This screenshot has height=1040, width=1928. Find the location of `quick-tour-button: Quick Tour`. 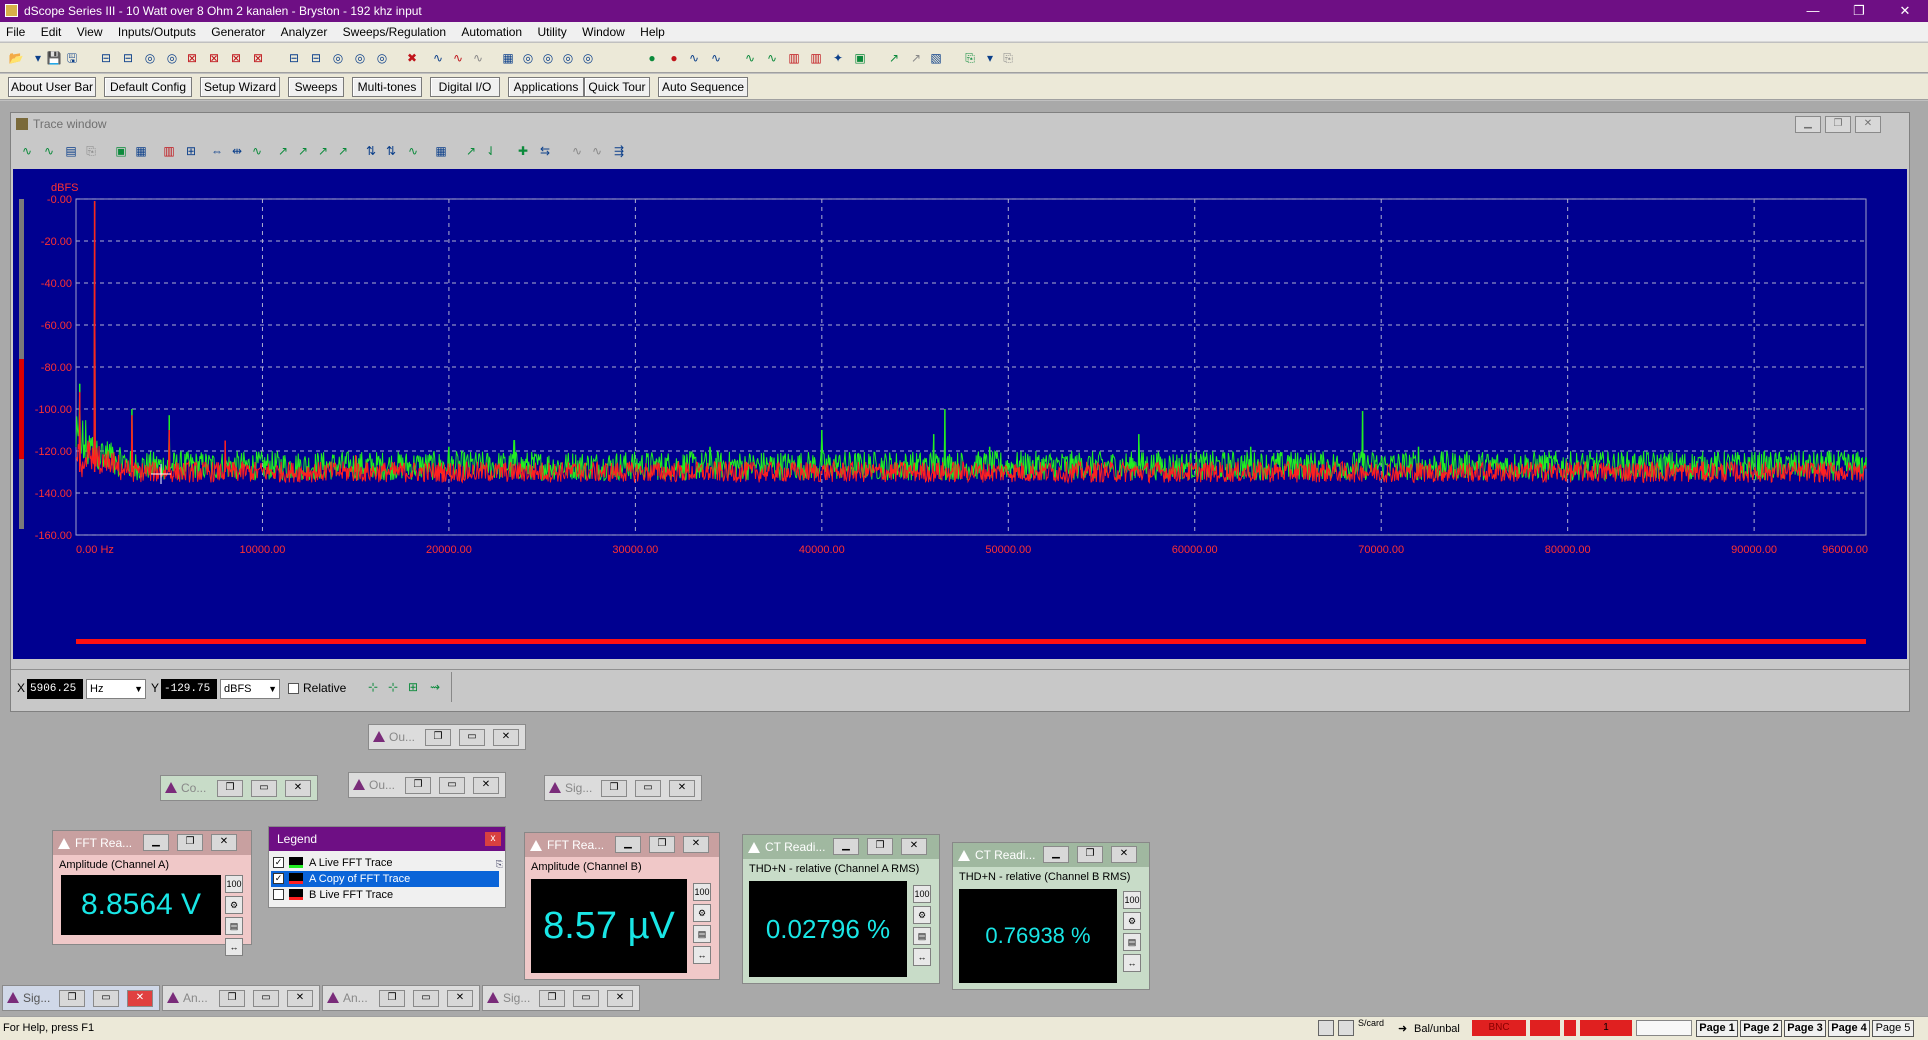

quick-tour-button: Quick Tour is located at coordinates (617, 87).